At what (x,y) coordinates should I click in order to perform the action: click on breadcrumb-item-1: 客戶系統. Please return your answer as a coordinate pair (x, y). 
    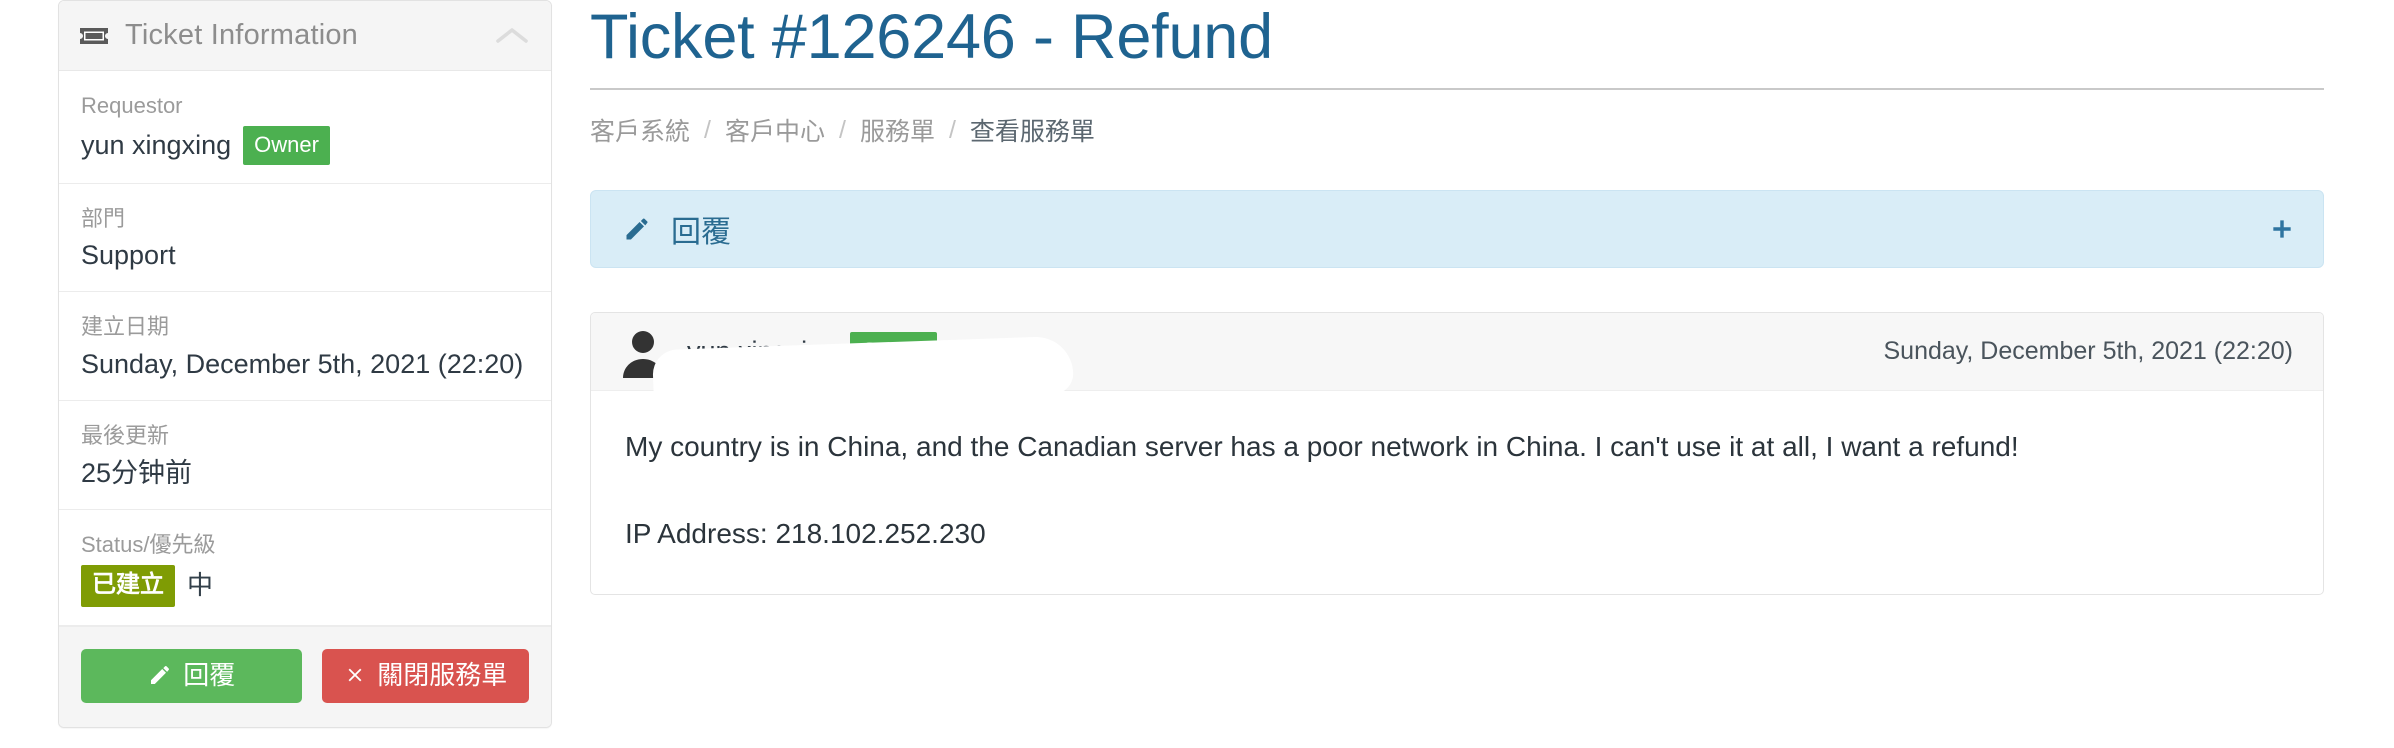
    Looking at the image, I should click on (640, 130).